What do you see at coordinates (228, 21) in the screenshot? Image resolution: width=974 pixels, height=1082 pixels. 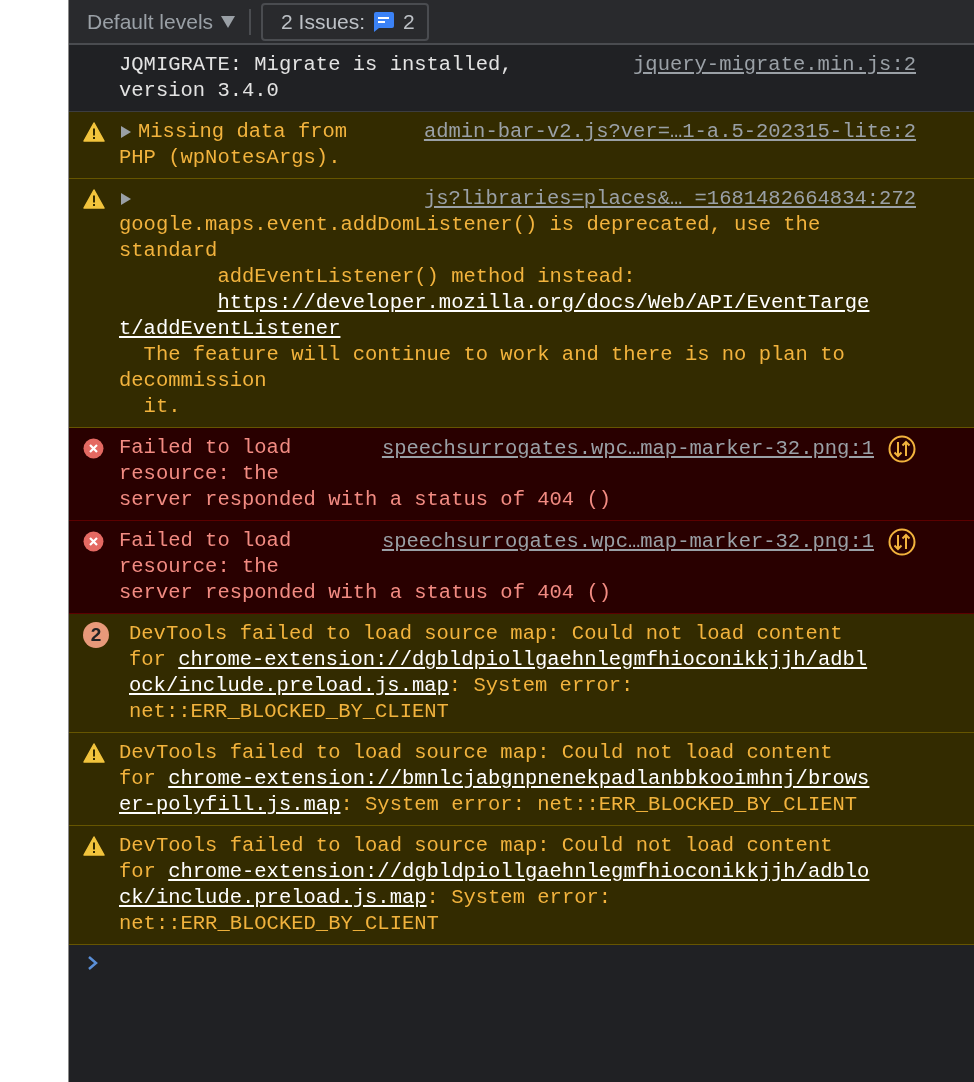 I see `caret-icon` at bounding box center [228, 21].